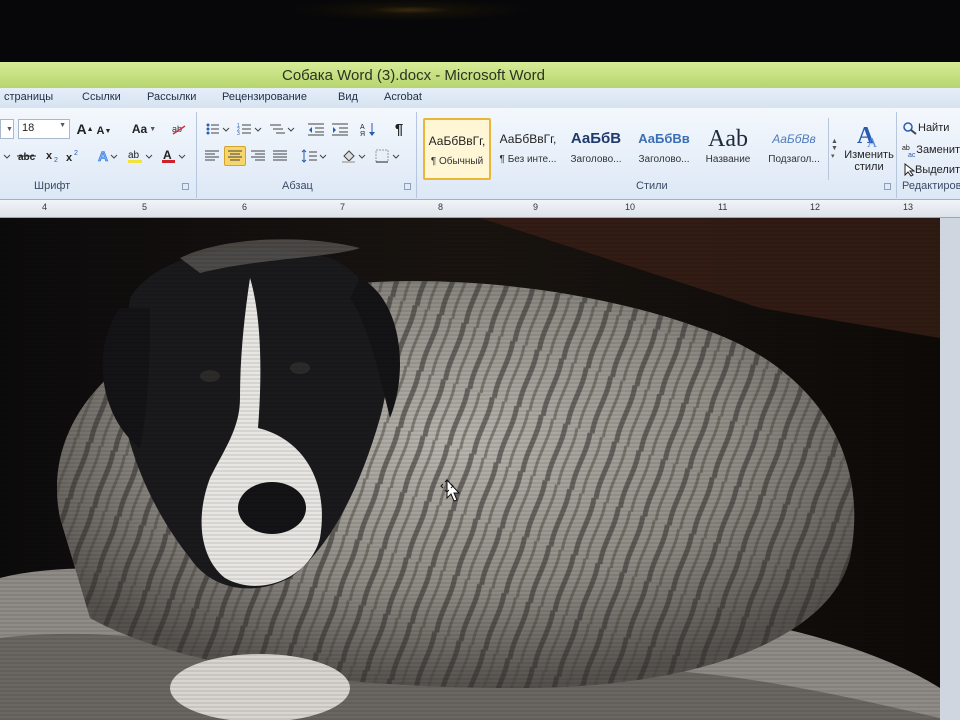  I want to click on italic-button-partial, so click(7, 156).